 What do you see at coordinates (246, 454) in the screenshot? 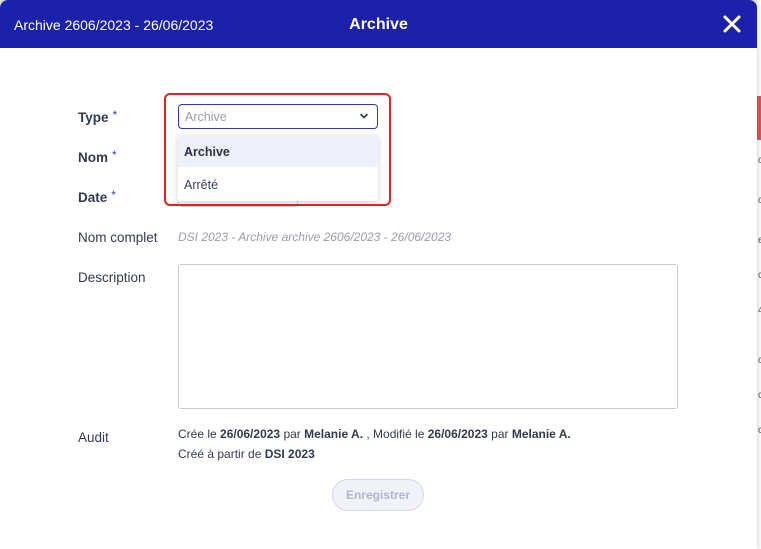
I see `audit-line-2: Créé à partir de DSI 2023` at bounding box center [246, 454].